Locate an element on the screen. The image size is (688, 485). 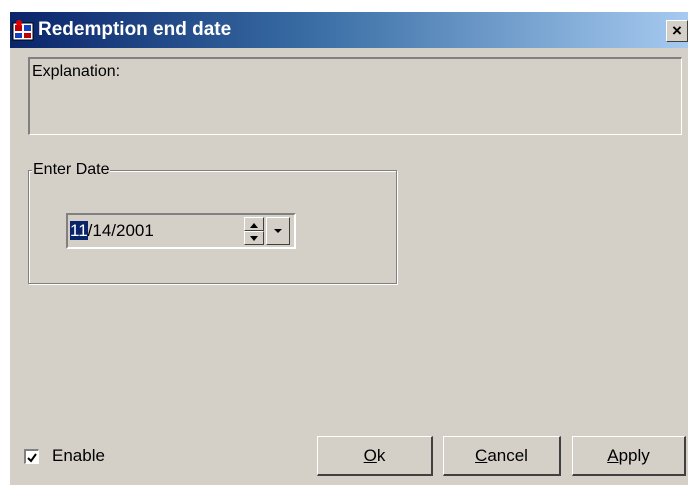
enter-date-legend: Enter Date is located at coordinates (71, 170).